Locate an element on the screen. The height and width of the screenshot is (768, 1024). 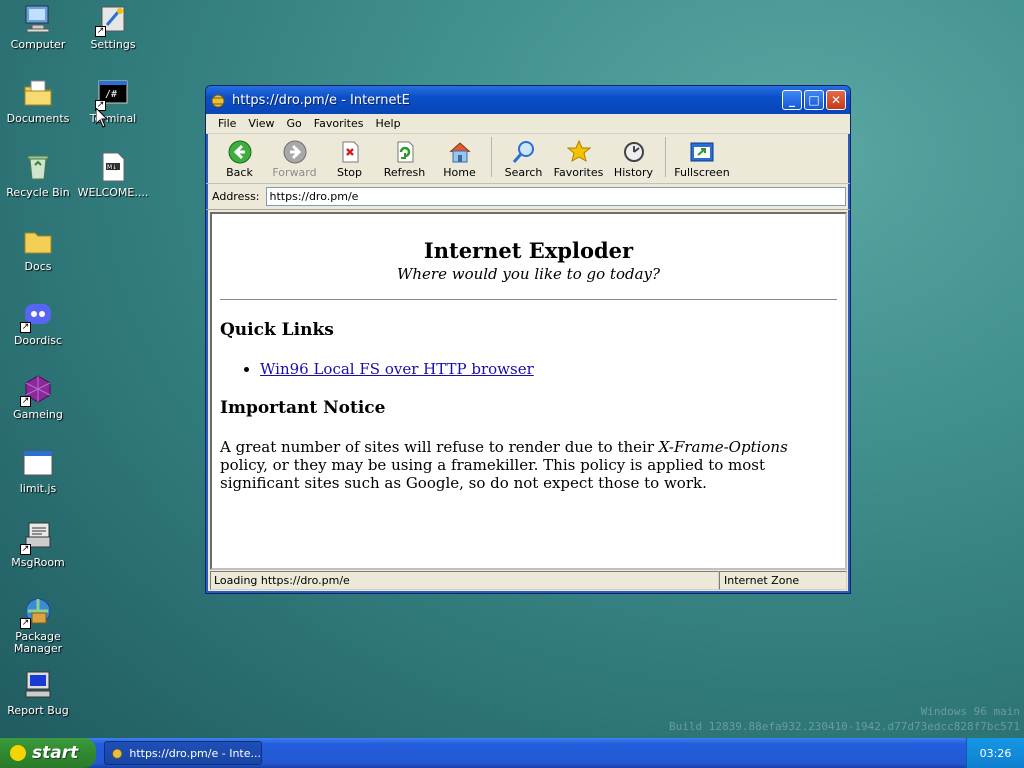
refresh-button: Refresh is located at coordinates (404, 159).